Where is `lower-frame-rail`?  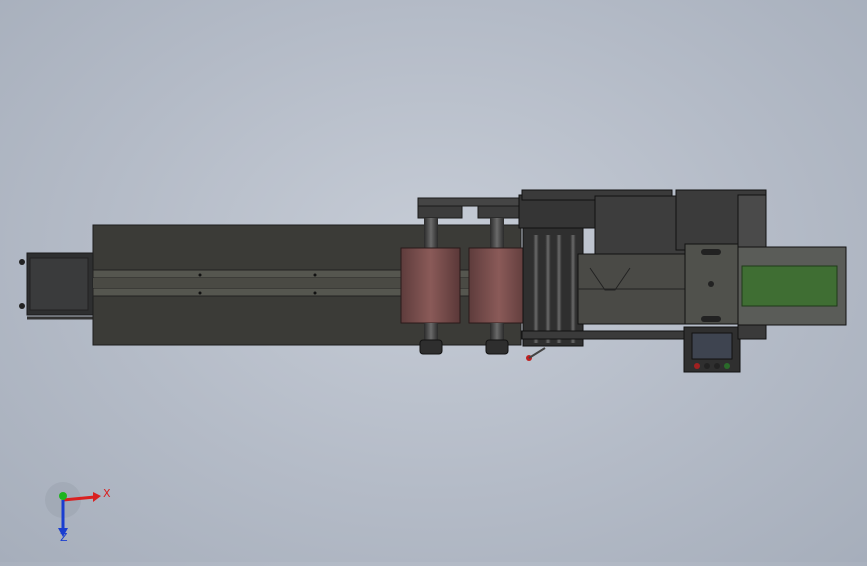 lower-frame-rail is located at coordinates (603, 335).